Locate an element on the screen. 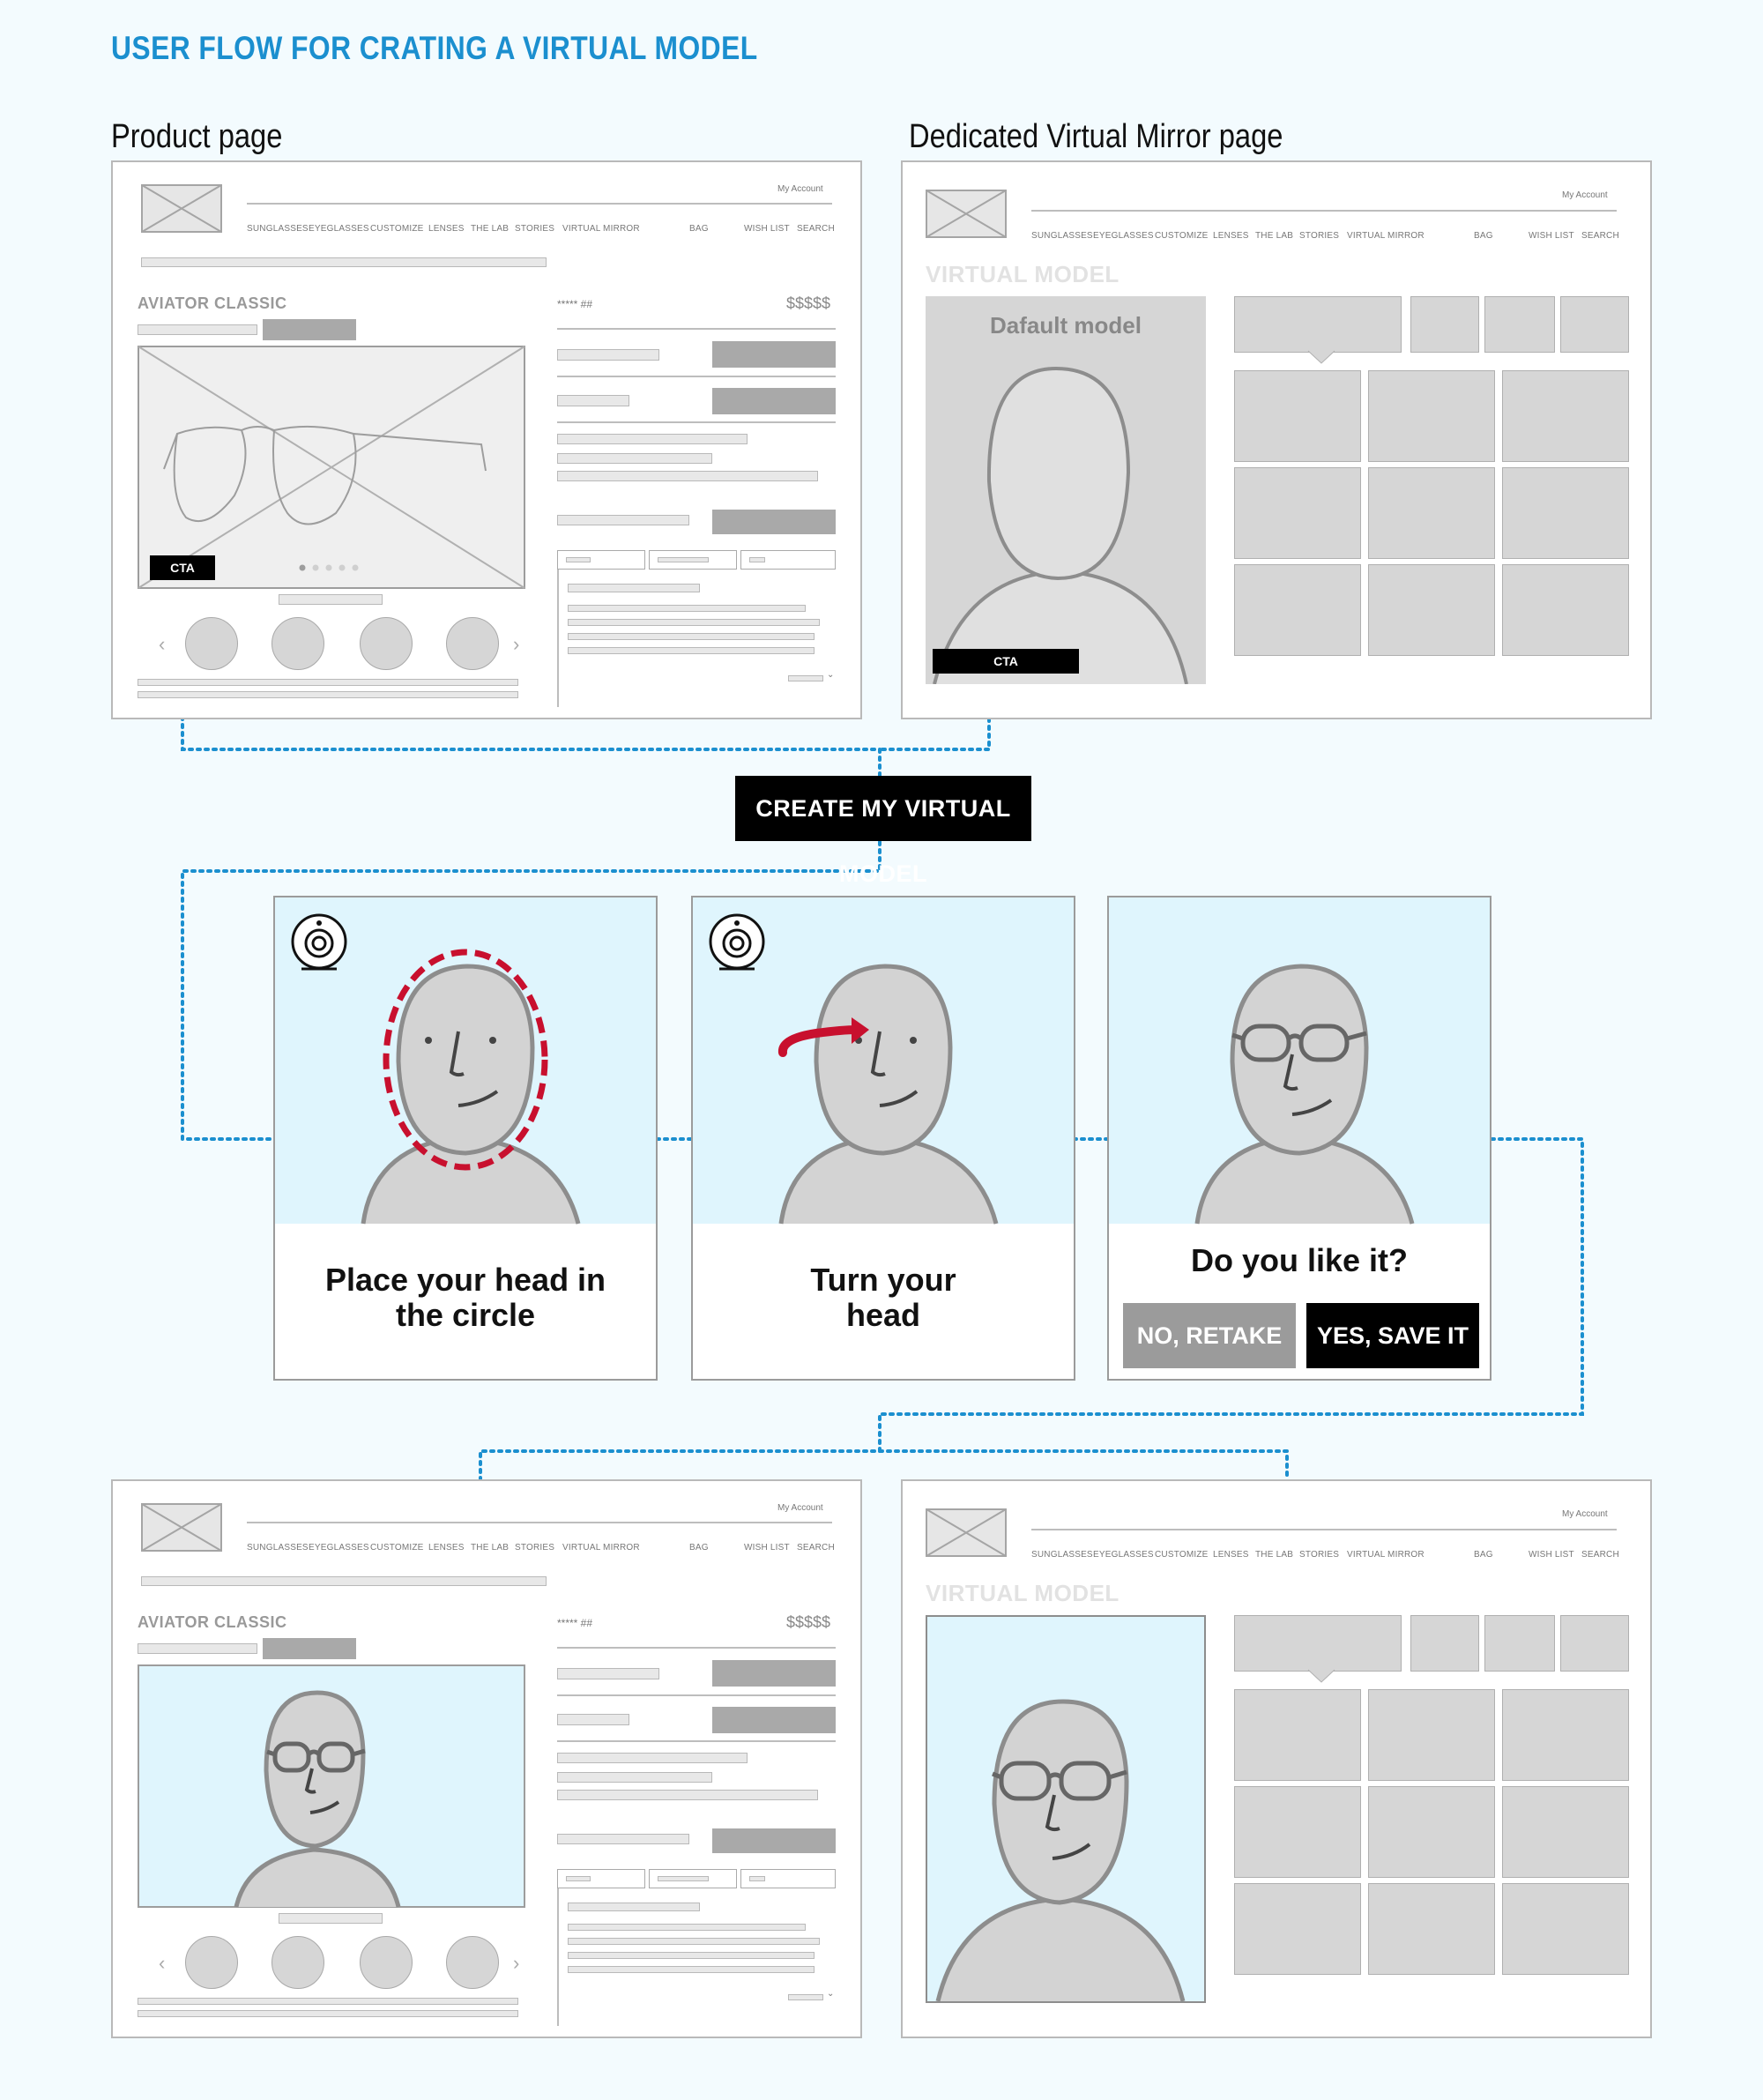 The width and height of the screenshot is (1763, 2100). mirror-cta-button: CTA is located at coordinates (1006, 661).